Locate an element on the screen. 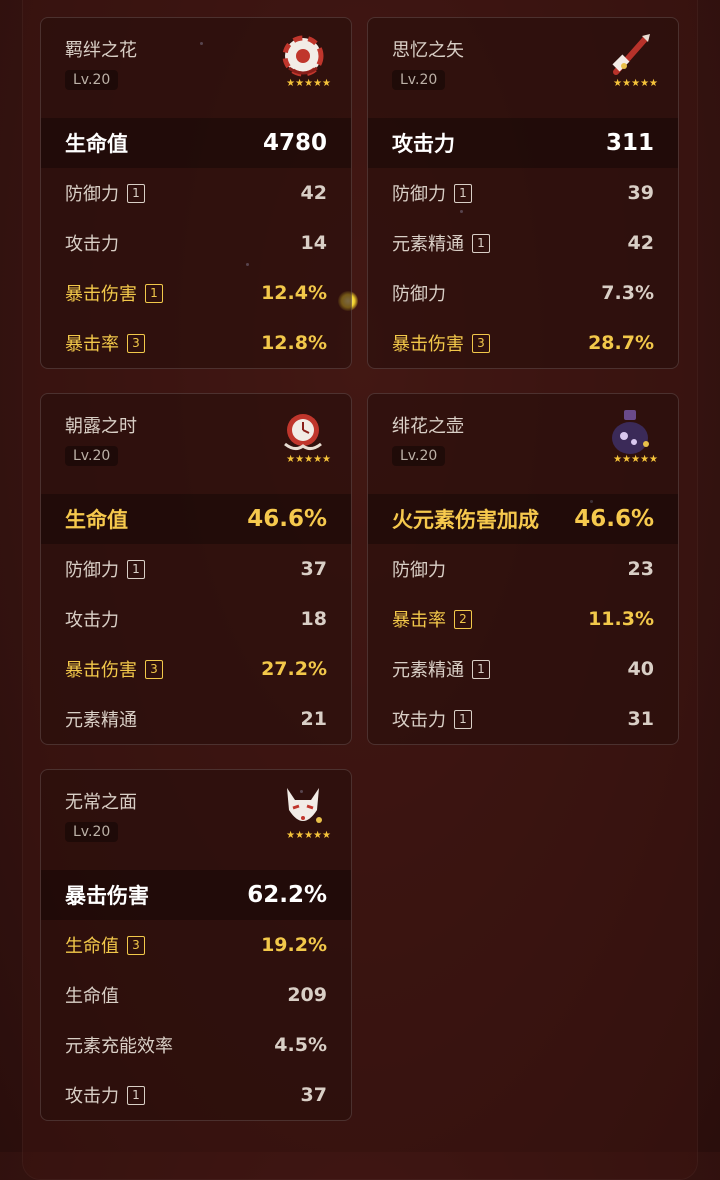 The height and width of the screenshot is (1180, 720). goblet-icon is located at coordinates (630, 432).